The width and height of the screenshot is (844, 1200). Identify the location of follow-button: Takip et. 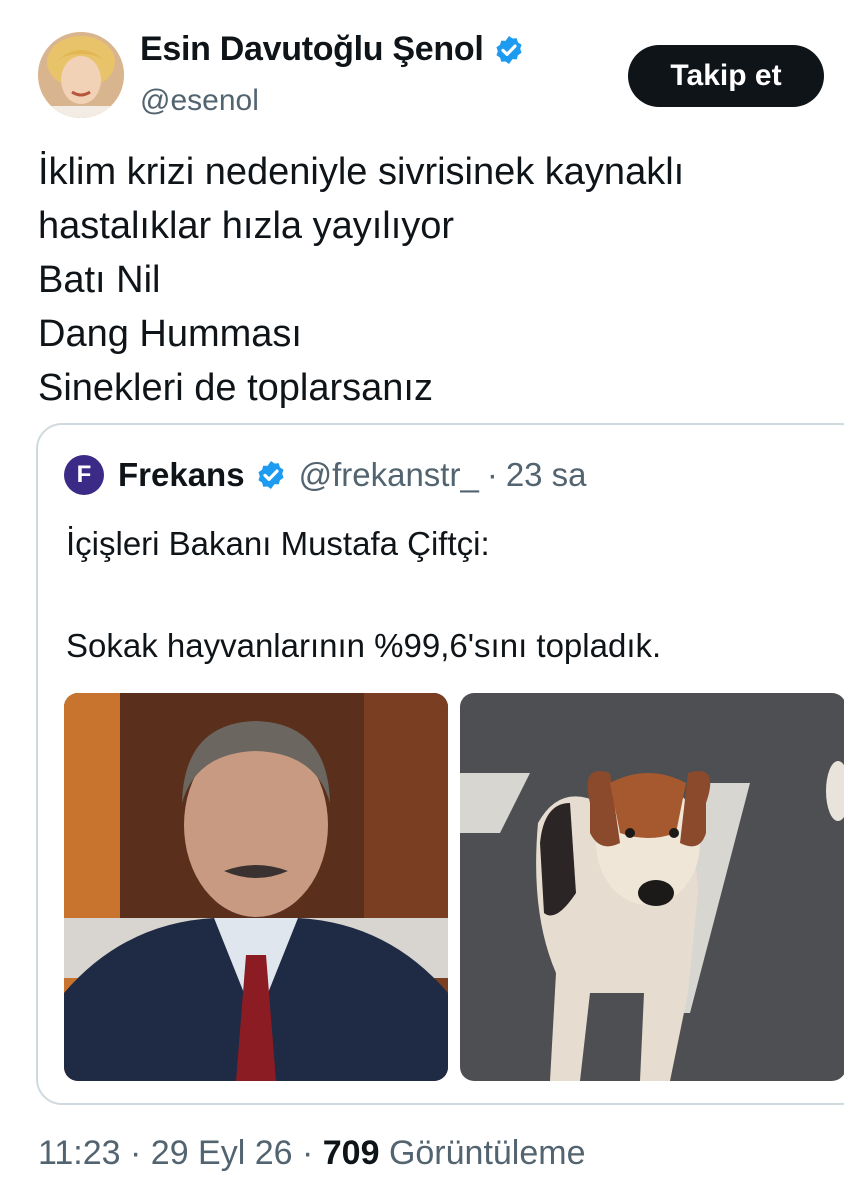
(726, 76).